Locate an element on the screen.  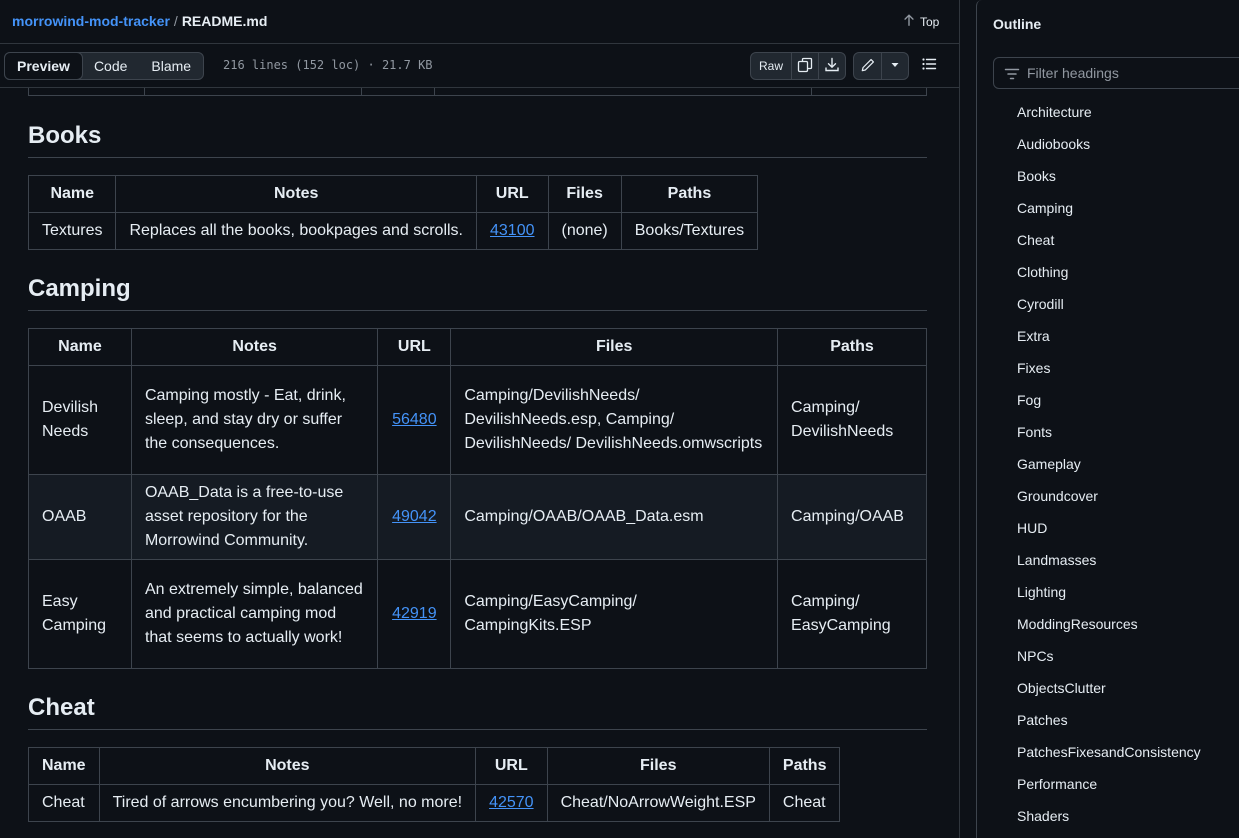
outline-item: ModdingResources is located at coordinates (1109, 624).